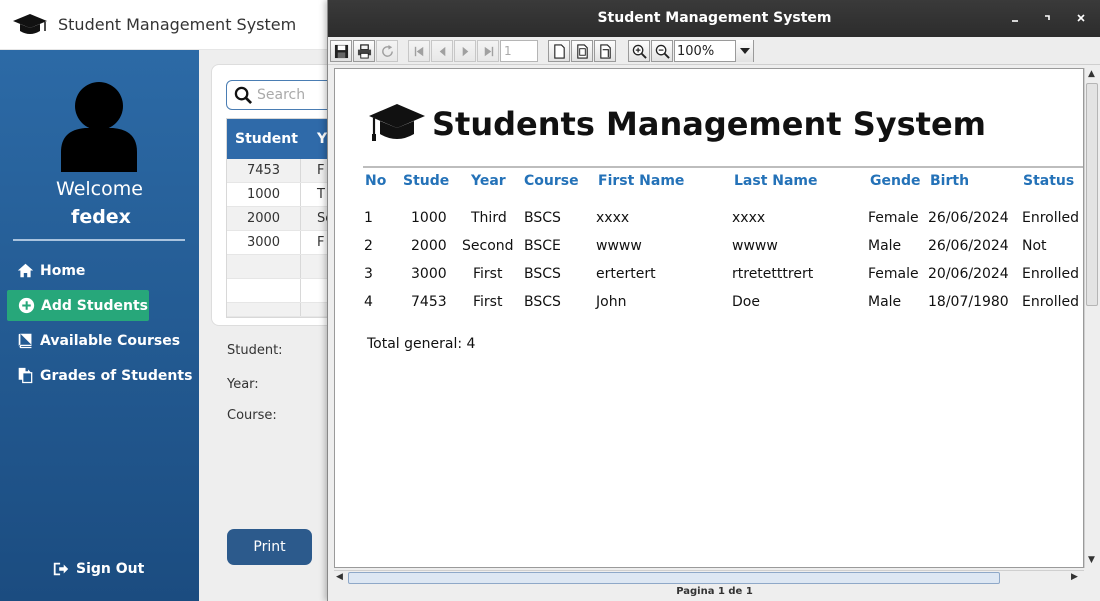 The height and width of the screenshot is (601, 1100). What do you see at coordinates (110, 340) in the screenshot?
I see `sidebar-item-label: Available Courses` at bounding box center [110, 340].